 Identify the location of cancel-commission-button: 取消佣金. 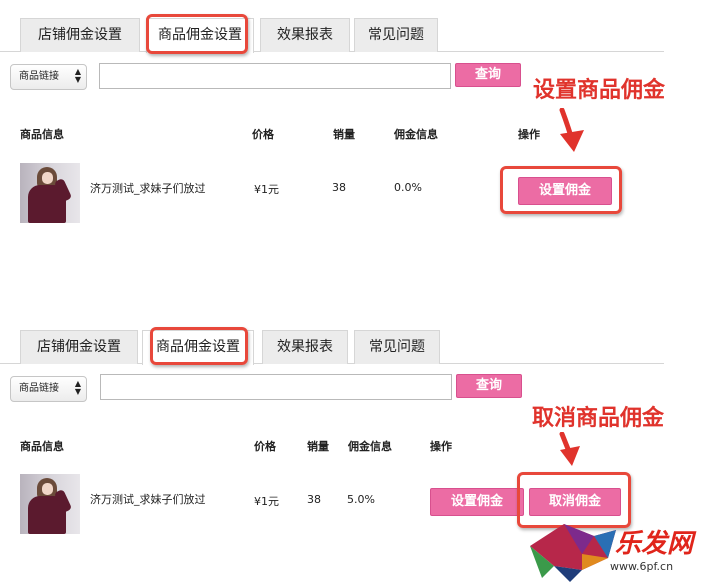
(575, 502).